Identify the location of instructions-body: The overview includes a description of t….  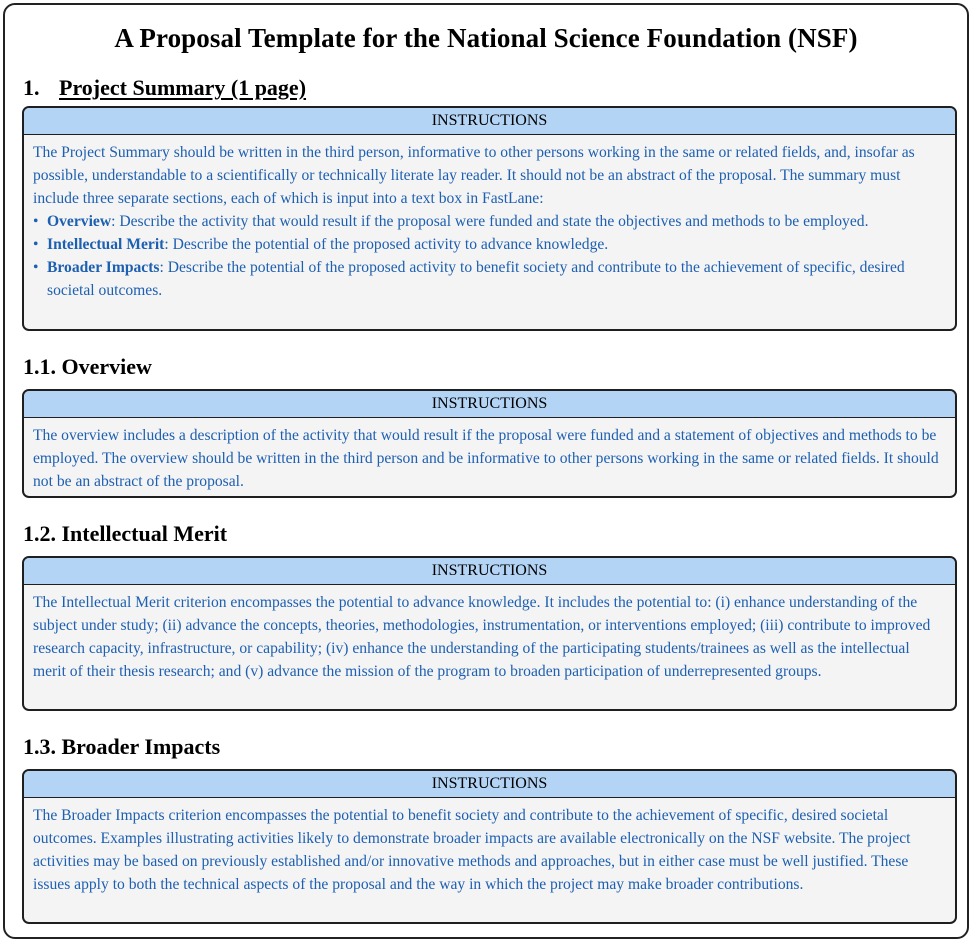
(486, 458).